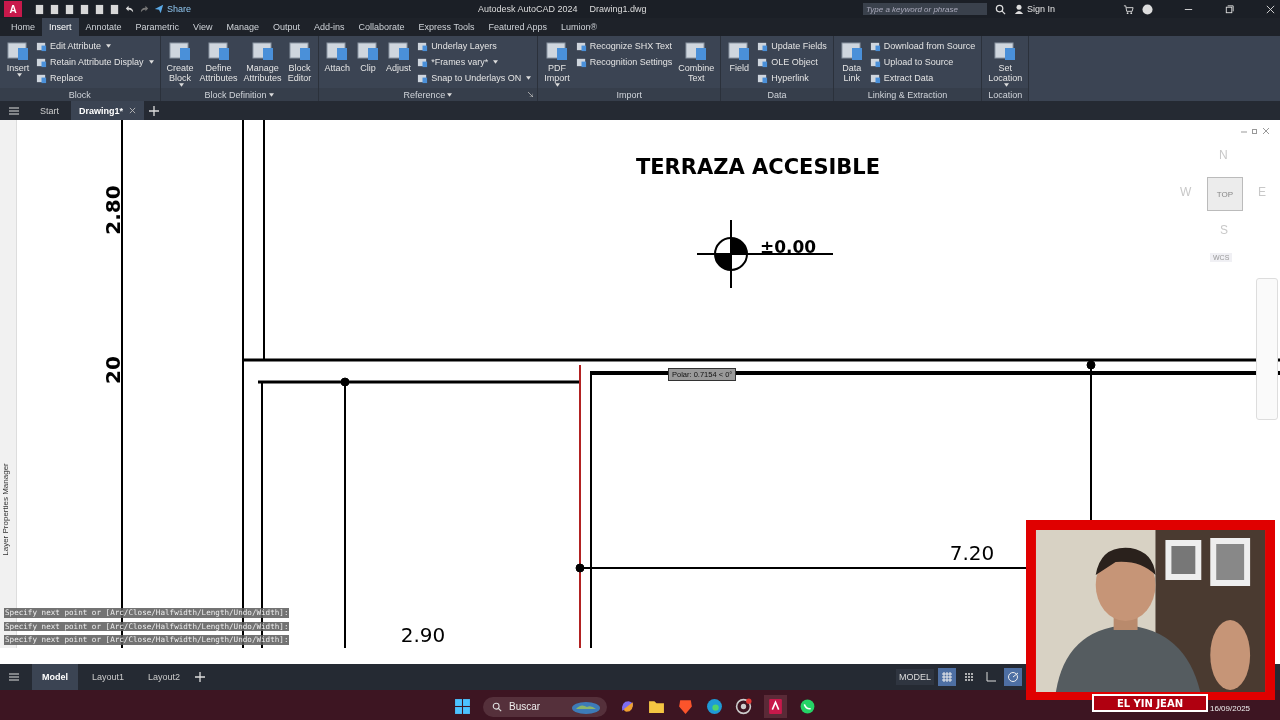  I want to click on search-field: Type a keyword or phrase, so click(924, 9).